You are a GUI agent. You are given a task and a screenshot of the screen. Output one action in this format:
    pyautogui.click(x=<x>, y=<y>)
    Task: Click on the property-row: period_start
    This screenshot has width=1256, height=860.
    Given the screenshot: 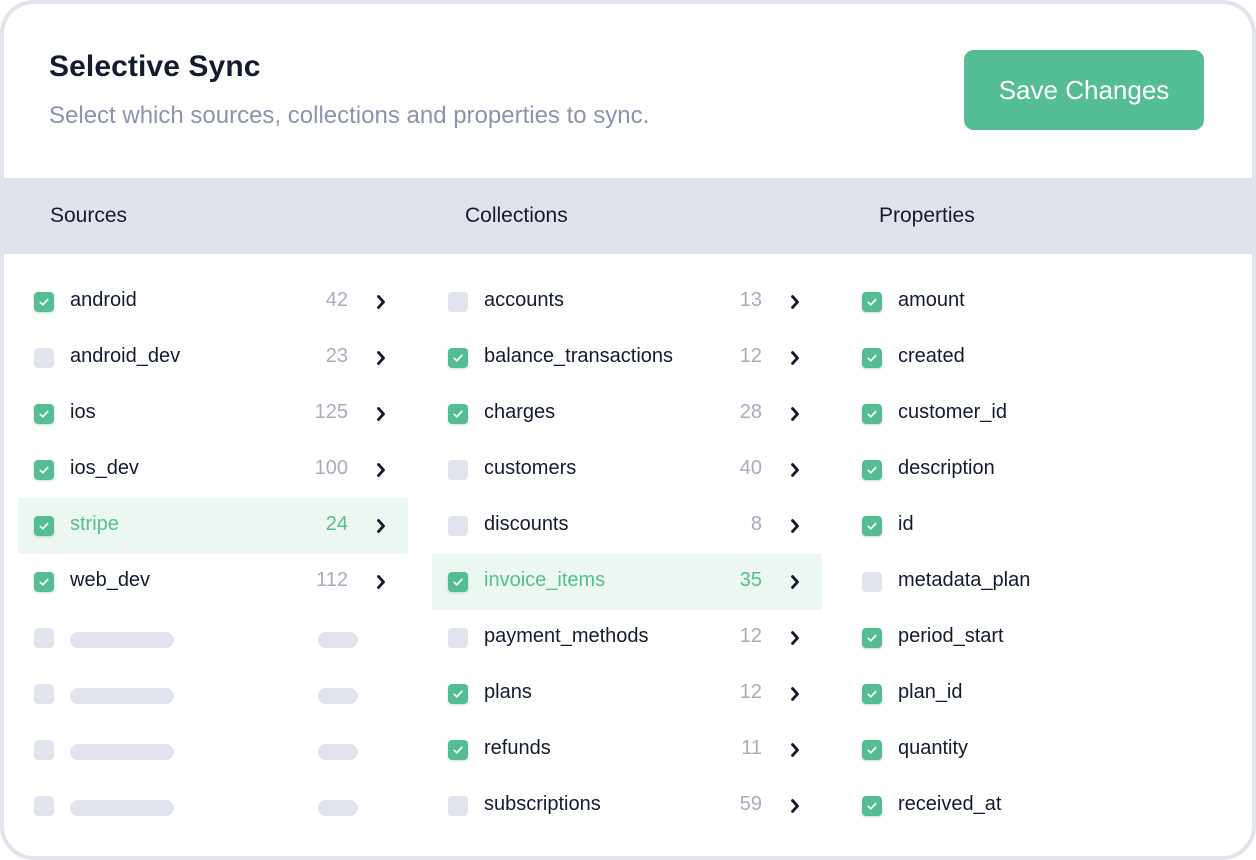 What is the action you would take?
    pyautogui.click(x=1041, y=638)
    